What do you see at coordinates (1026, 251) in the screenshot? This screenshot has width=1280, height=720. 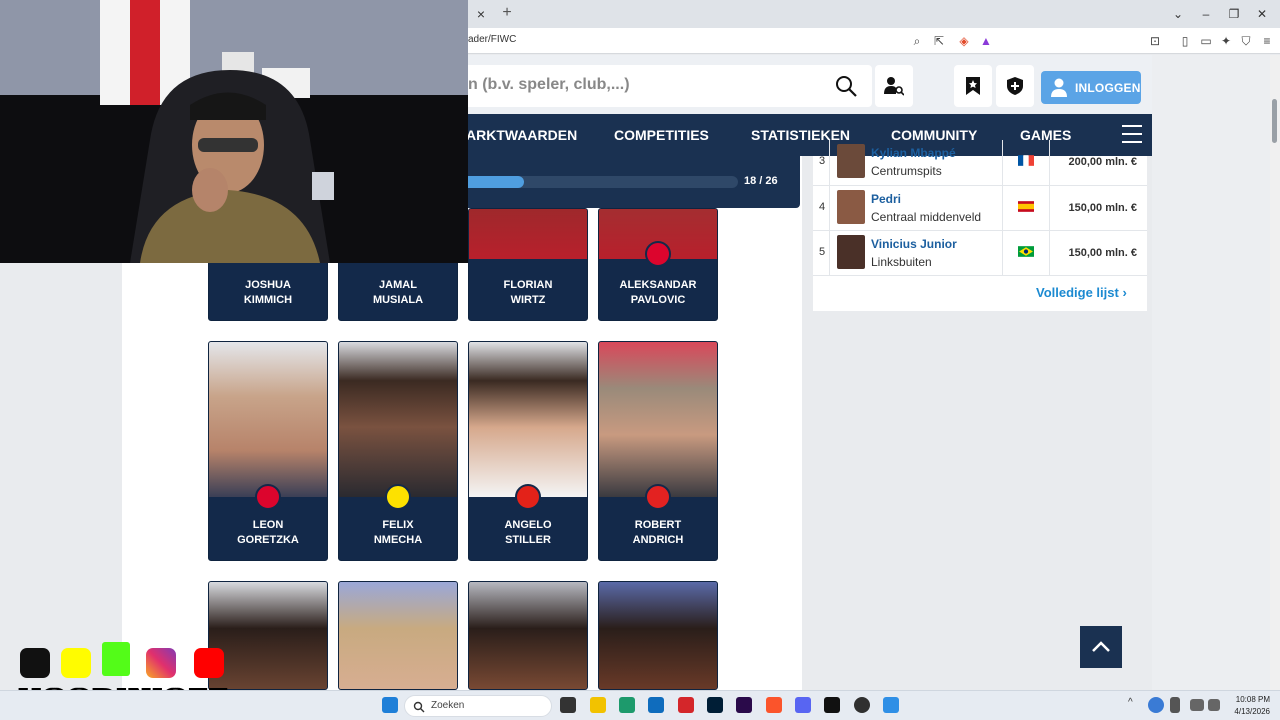 I see `brazil-flag-icon` at bounding box center [1026, 251].